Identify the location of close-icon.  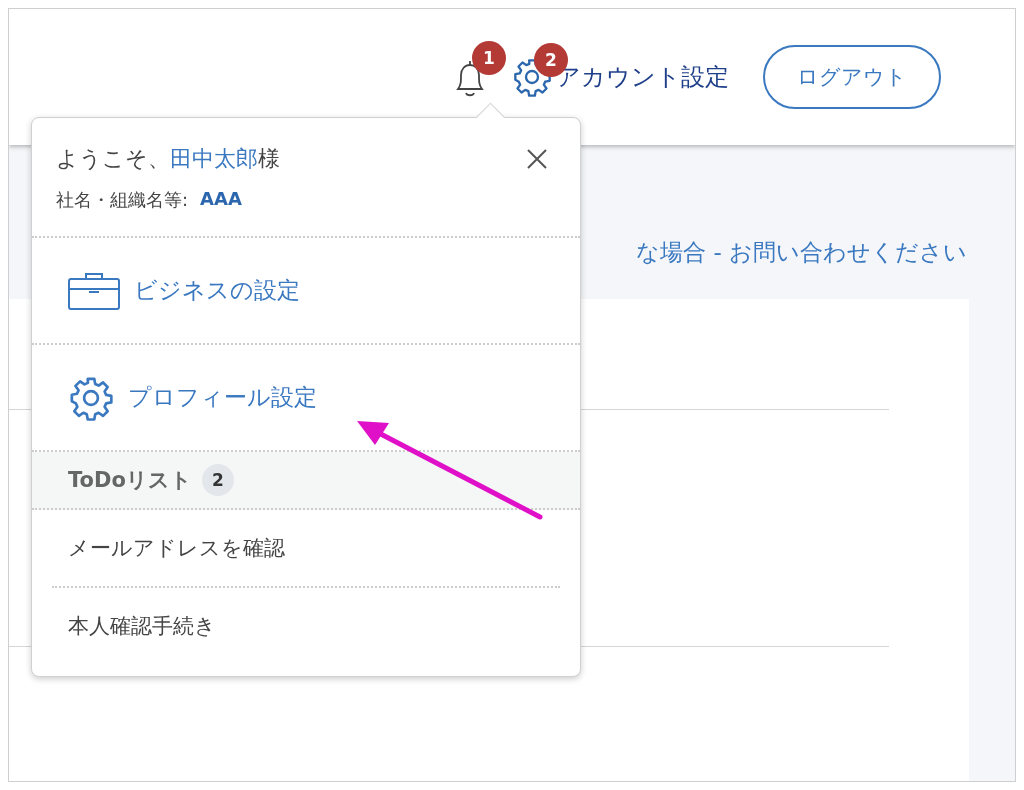
(537, 159).